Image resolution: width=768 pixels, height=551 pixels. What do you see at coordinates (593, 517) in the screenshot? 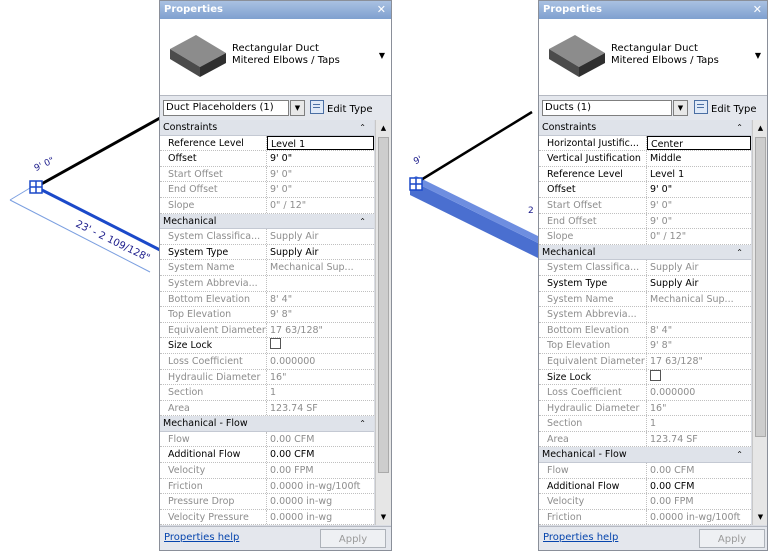
I see `property-name: Friction` at bounding box center [593, 517].